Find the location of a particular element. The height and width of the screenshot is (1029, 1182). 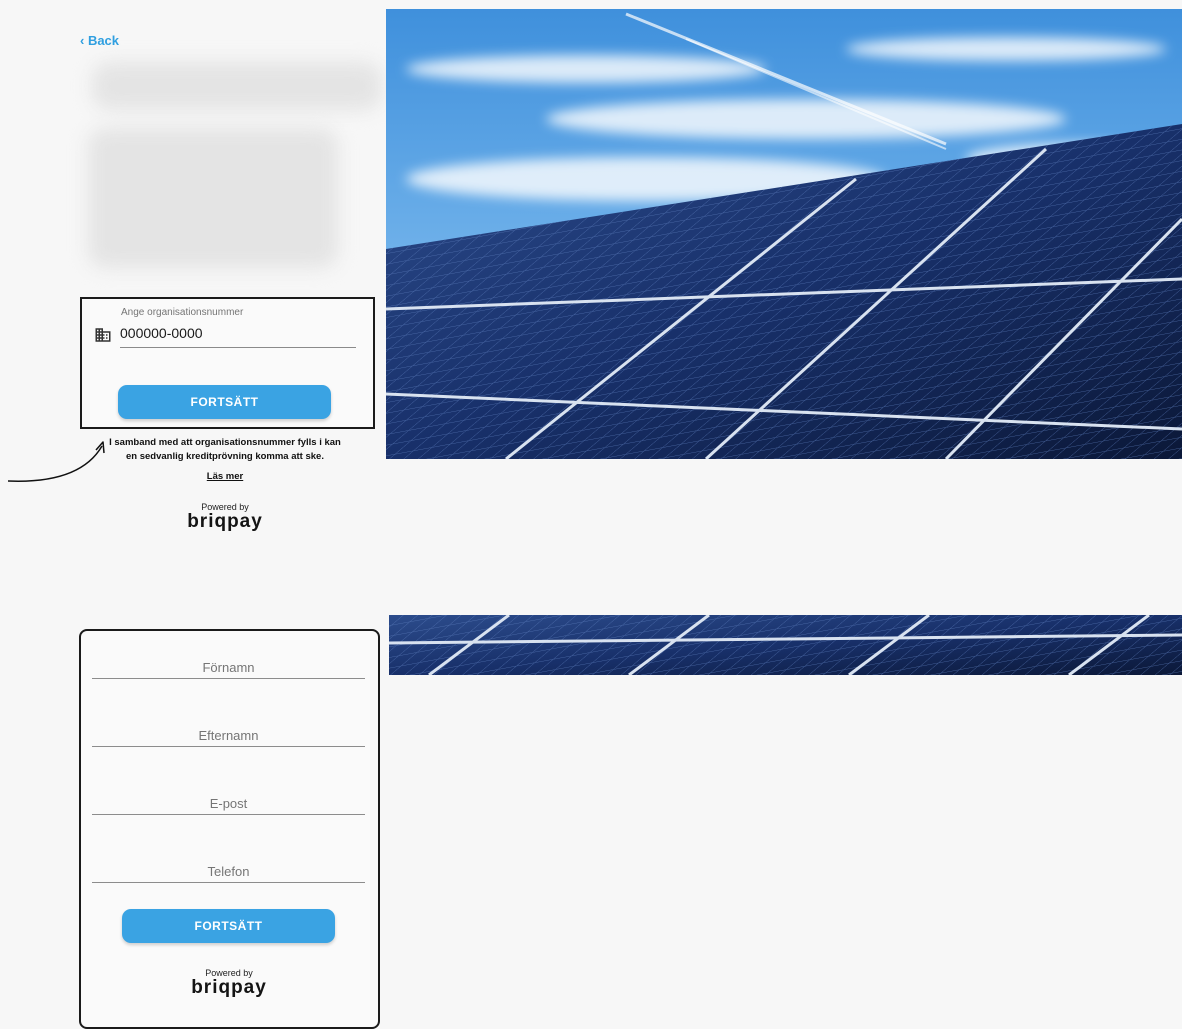

curved-arrow-icon is located at coordinates (56, 461).